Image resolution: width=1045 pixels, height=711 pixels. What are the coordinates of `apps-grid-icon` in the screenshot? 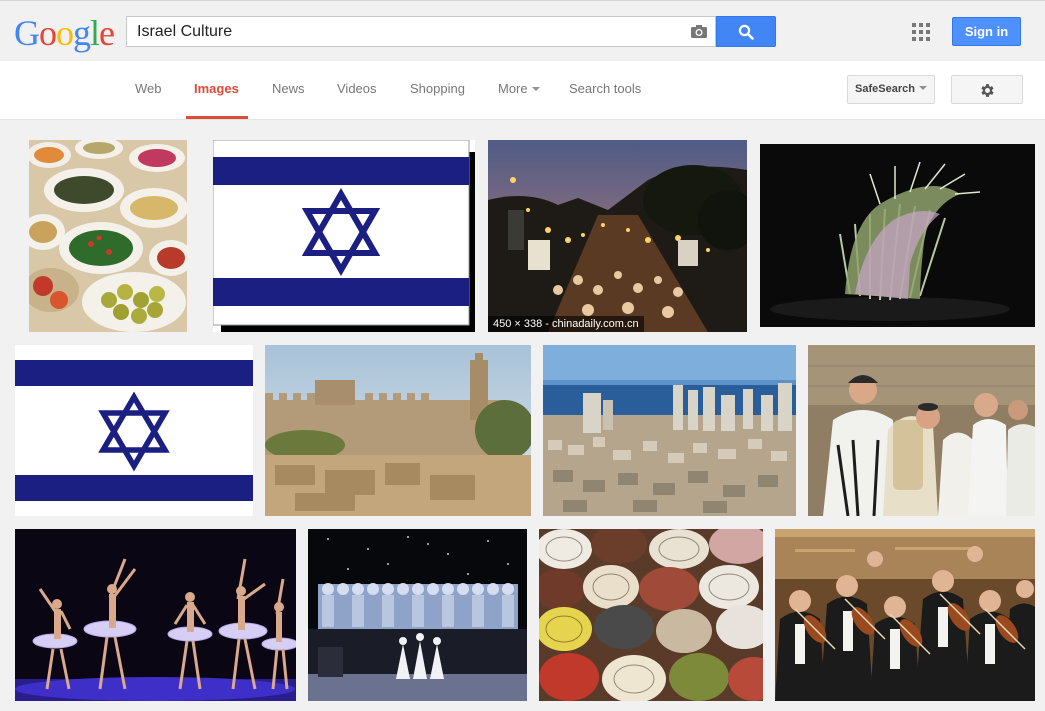 It's located at (921, 32).